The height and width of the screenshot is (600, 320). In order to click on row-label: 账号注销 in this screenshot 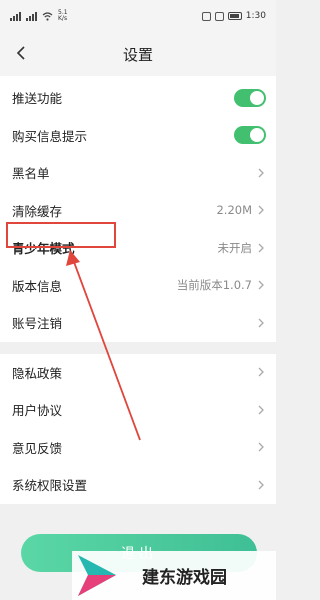, I will do `click(37, 324)`.